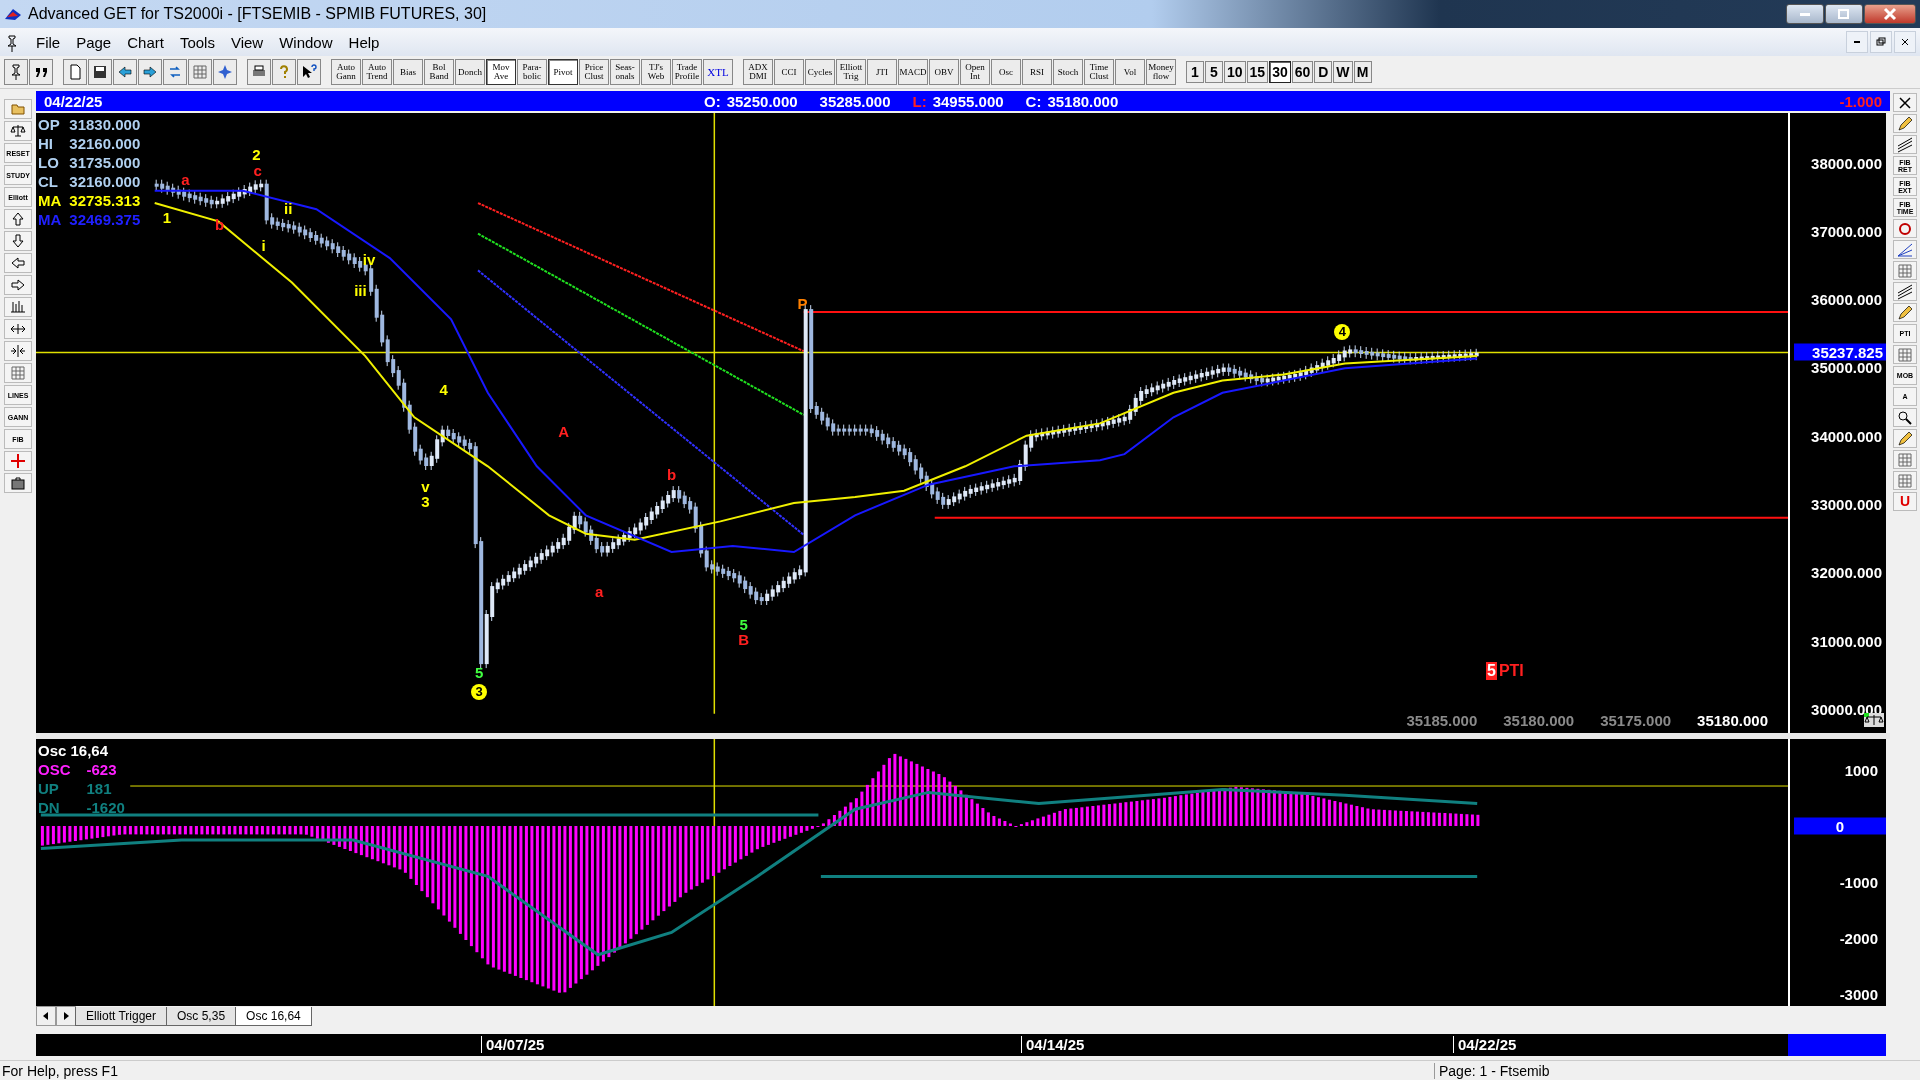 The width and height of the screenshot is (1920, 1080). I want to click on crosshair-icon, so click(18, 461).